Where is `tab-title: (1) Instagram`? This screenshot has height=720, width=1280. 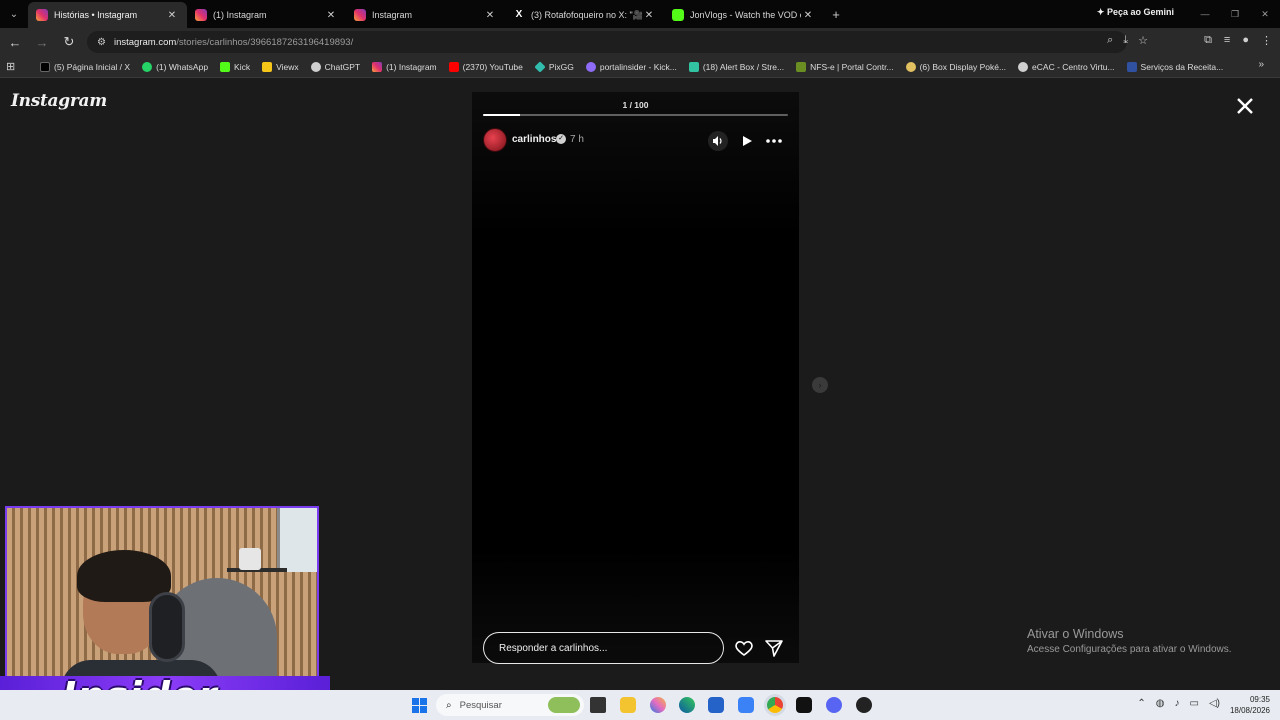 tab-title: (1) Instagram is located at coordinates (240, 15).